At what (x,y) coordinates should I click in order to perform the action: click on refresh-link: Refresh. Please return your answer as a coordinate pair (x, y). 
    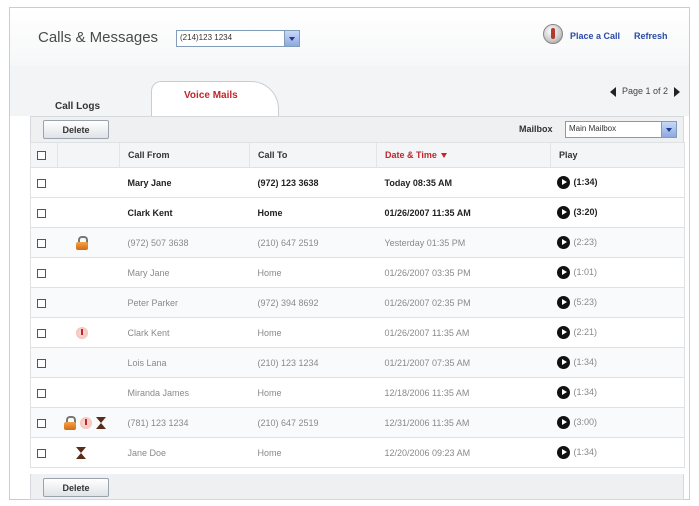
    Looking at the image, I should click on (651, 36).